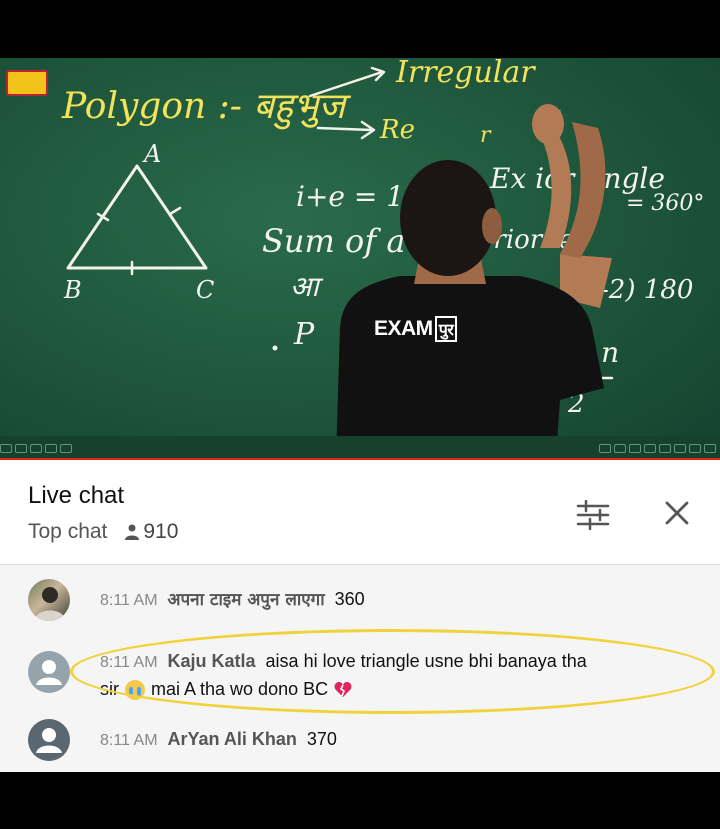 The height and width of the screenshot is (829, 720). Describe the element at coordinates (360, 511) in the screenshot. I see `chat-header: Live chat Top chat 910` at that location.